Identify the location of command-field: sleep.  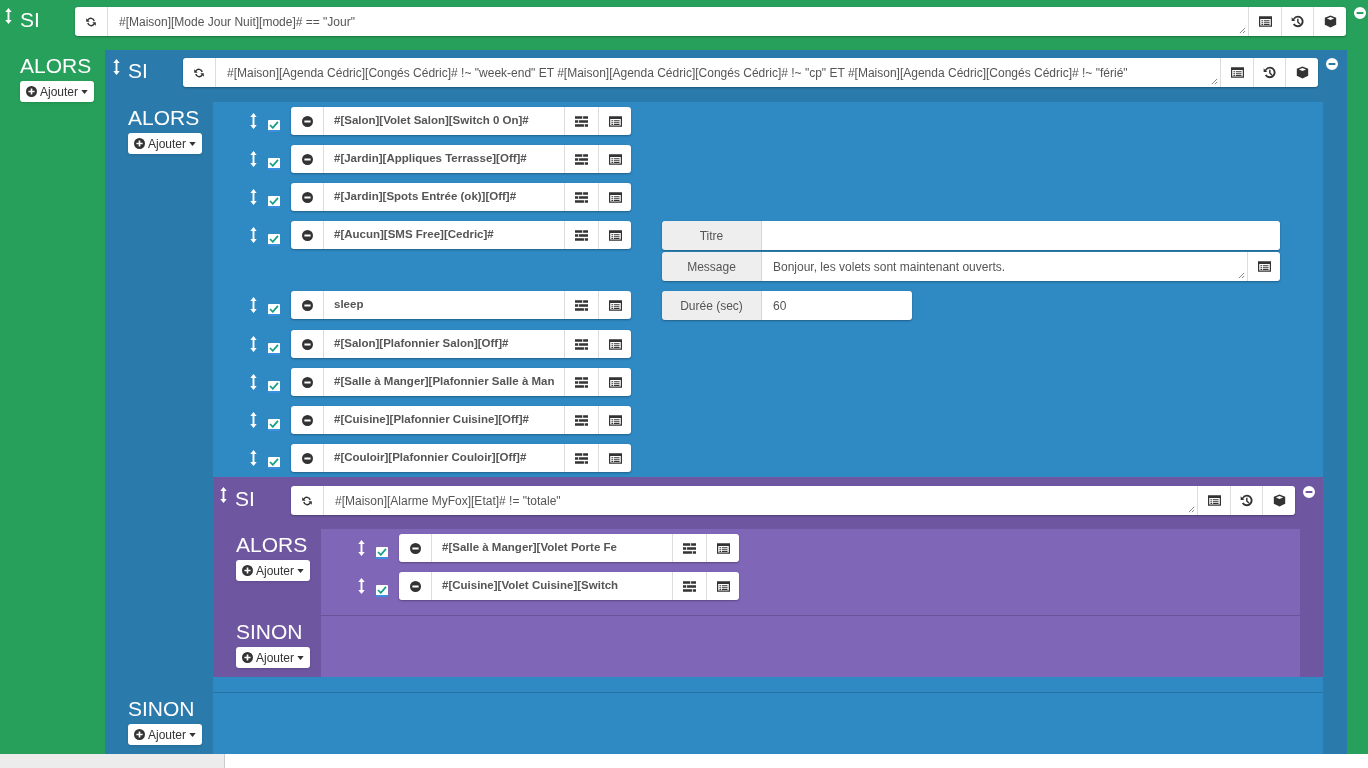
(443, 305).